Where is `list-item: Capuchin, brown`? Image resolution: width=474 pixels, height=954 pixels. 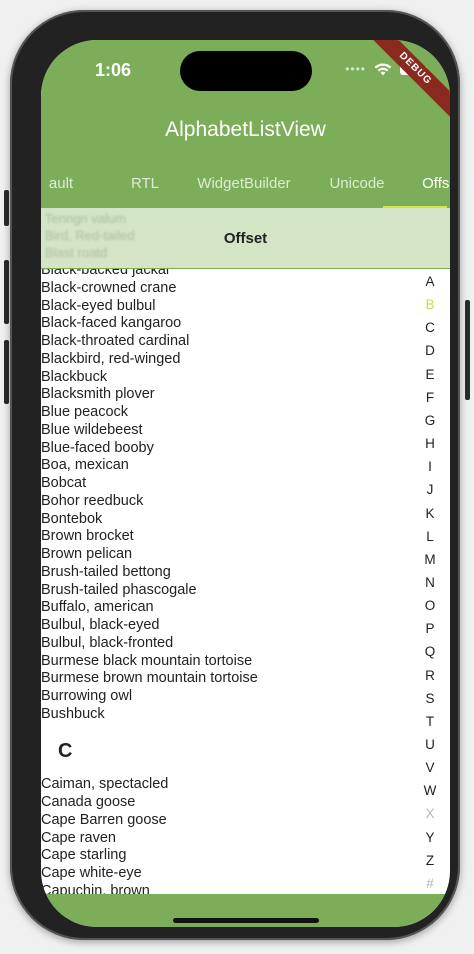 list-item: Capuchin, brown is located at coordinates (95, 888).